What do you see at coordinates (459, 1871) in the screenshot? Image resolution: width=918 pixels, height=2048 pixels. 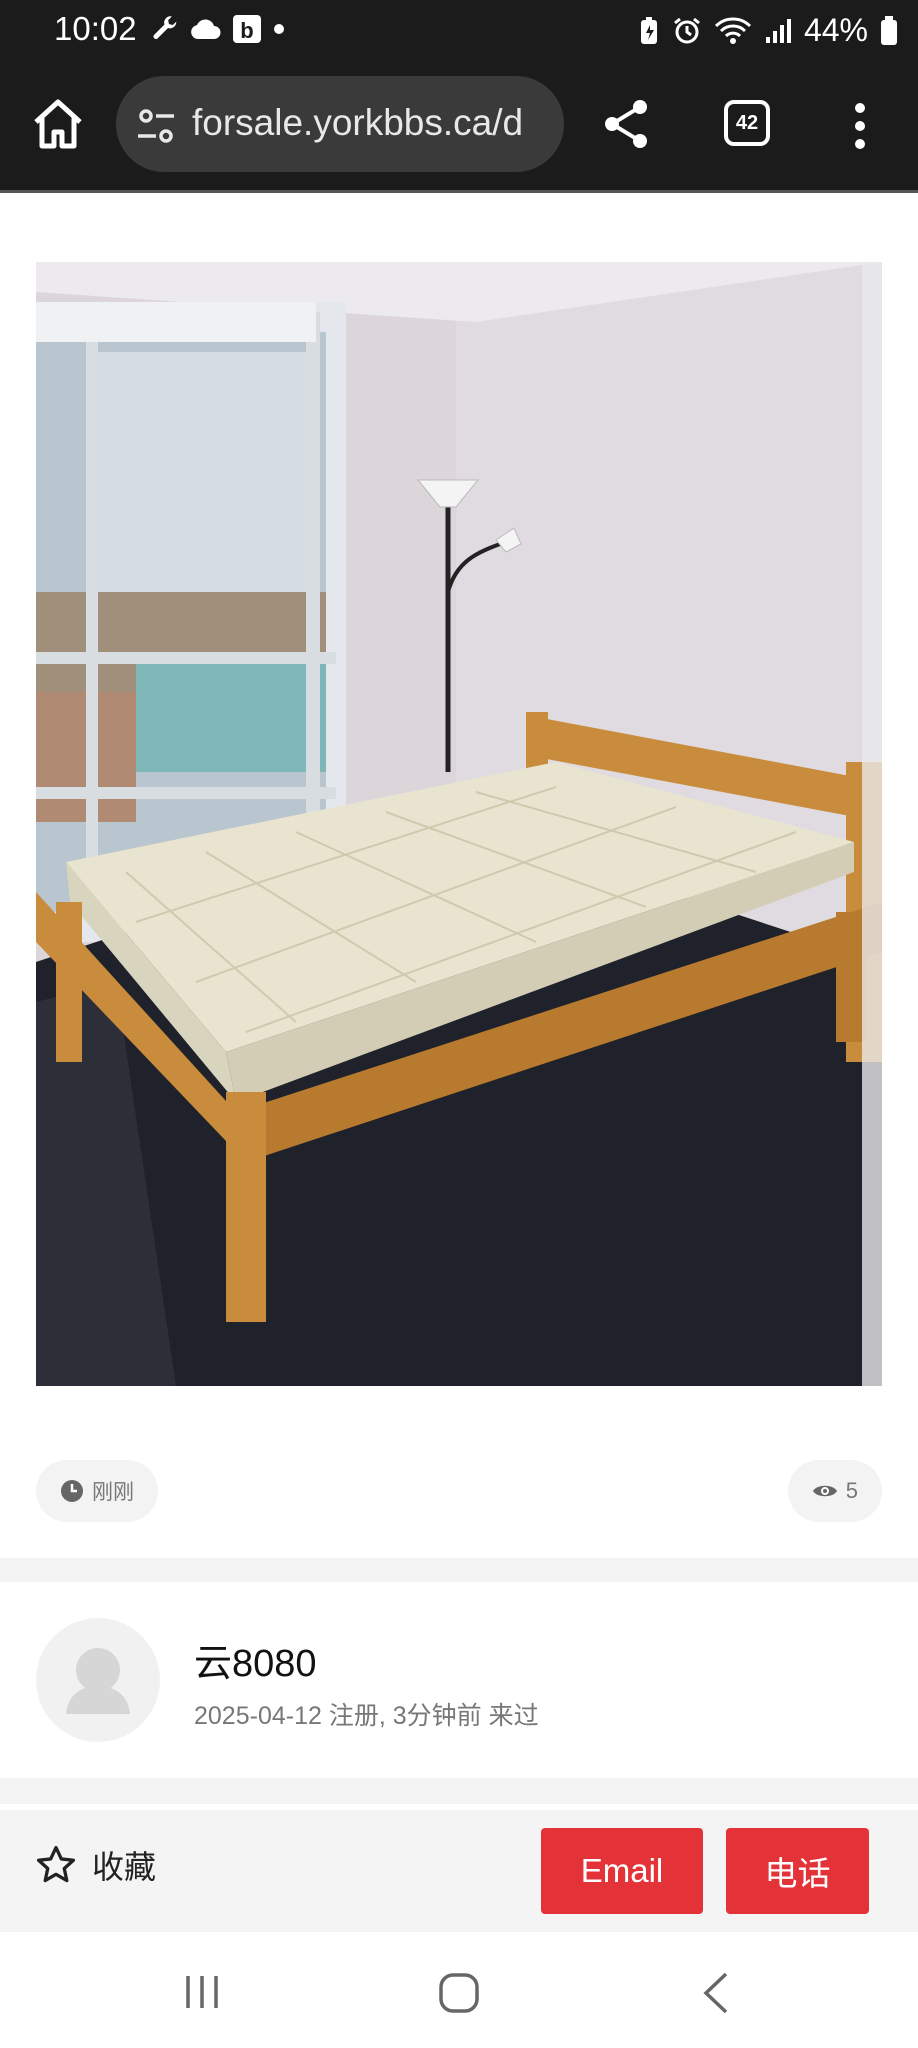 I see `action-bar: 收藏 Email 电话` at bounding box center [459, 1871].